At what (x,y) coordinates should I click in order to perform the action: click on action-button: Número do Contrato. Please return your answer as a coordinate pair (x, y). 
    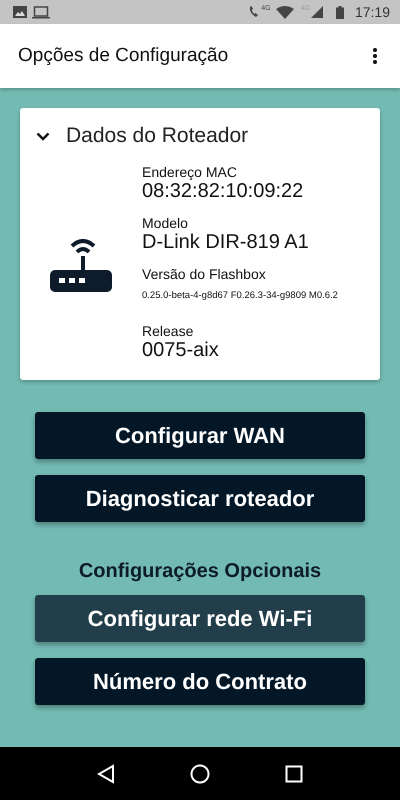
    Looking at the image, I should click on (200, 681).